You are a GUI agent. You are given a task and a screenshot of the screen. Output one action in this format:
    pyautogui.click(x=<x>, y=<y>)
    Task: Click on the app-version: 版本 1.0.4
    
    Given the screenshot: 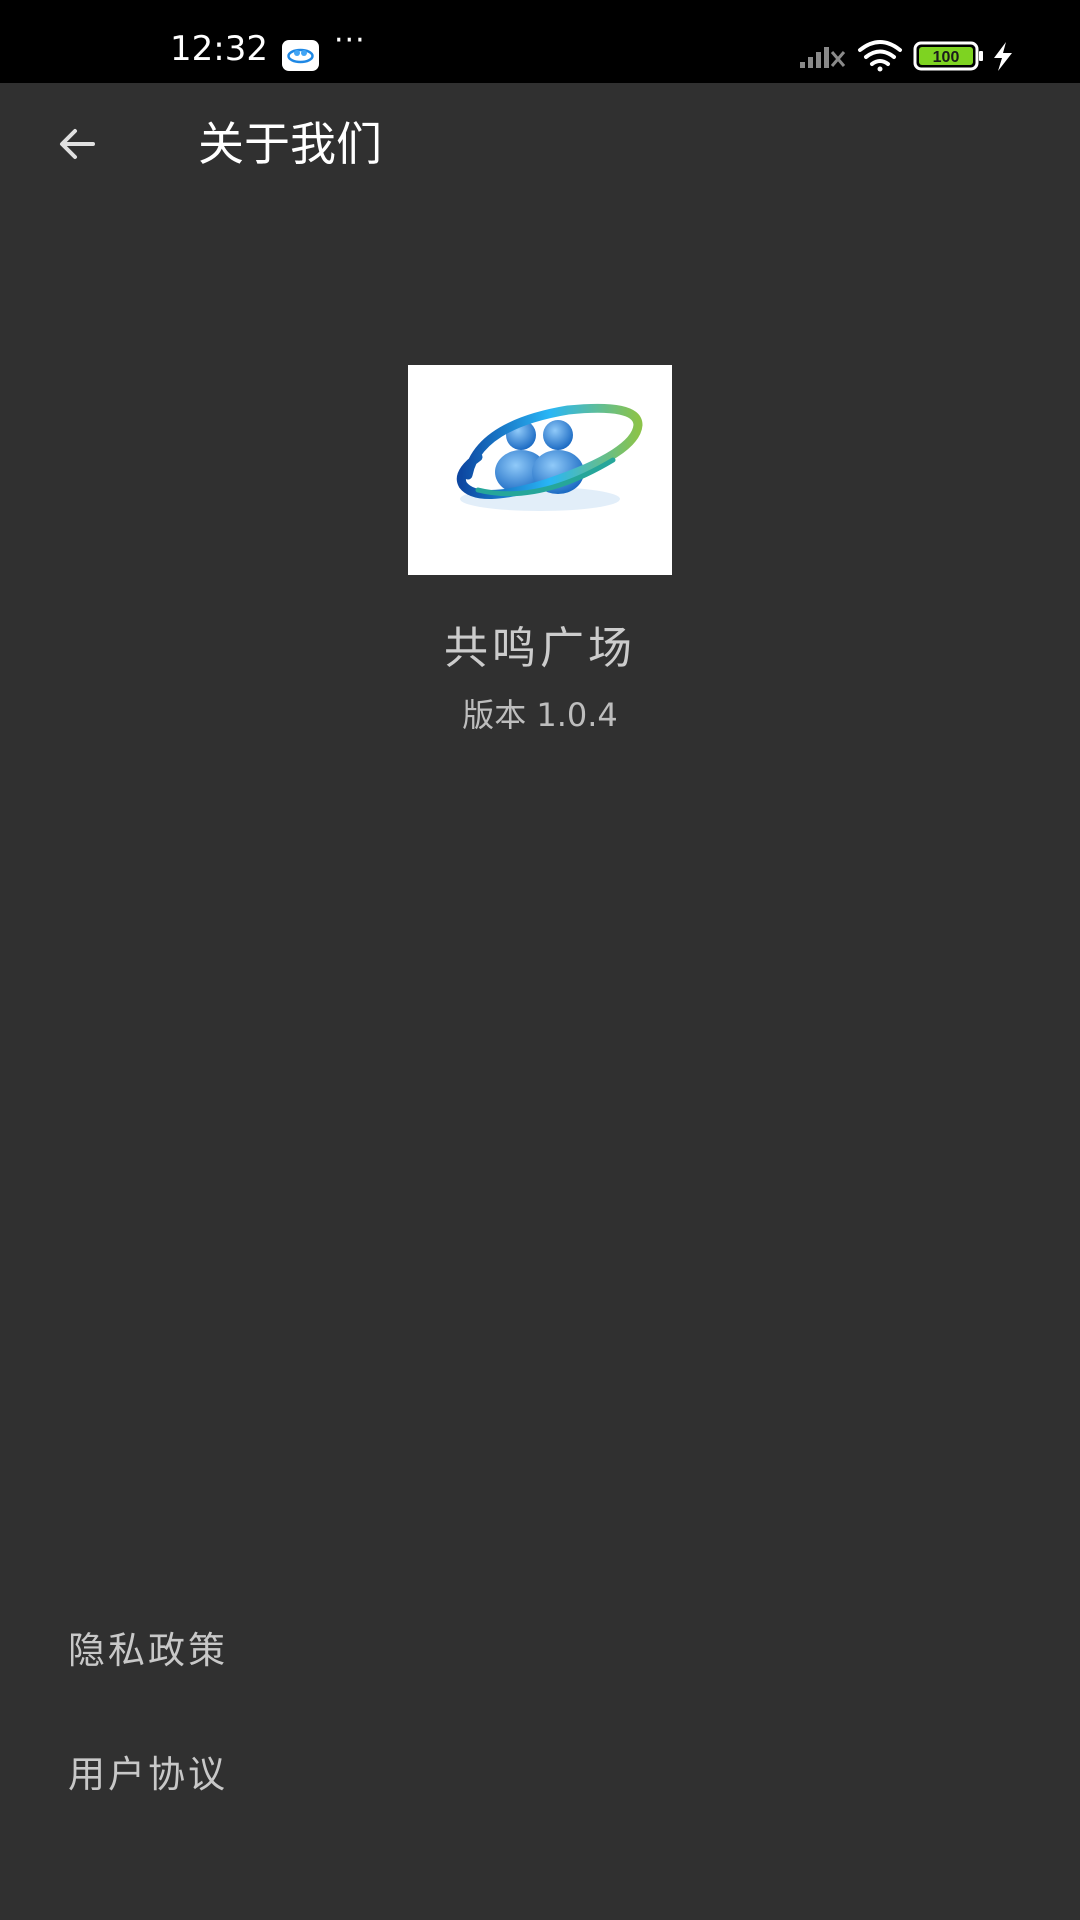 What is the action you would take?
    pyautogui.click(x=540, y=715)
    